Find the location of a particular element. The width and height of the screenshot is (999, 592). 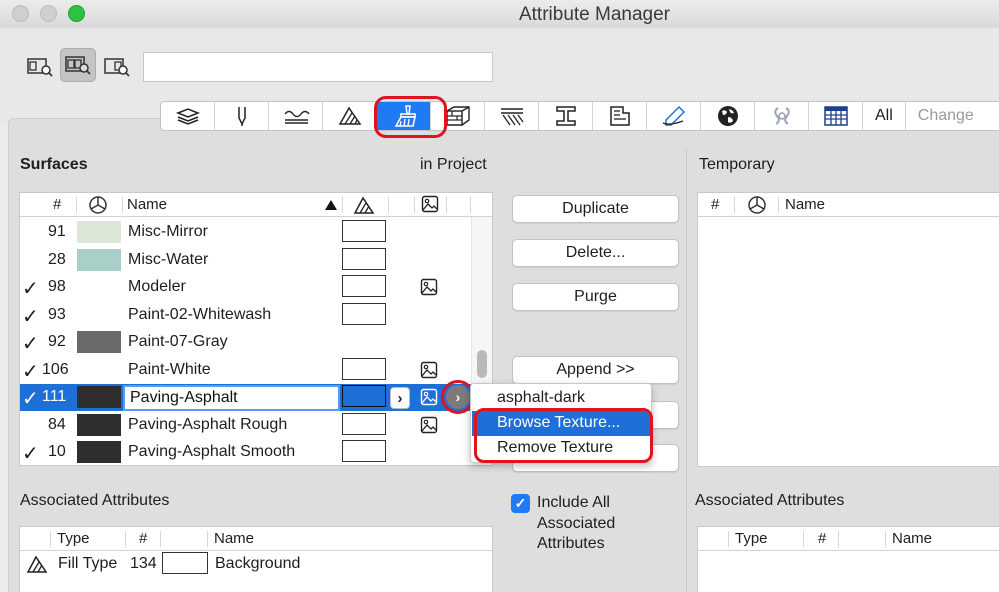

surfaces-table-header: # Name is located at coordinates (256, 206).